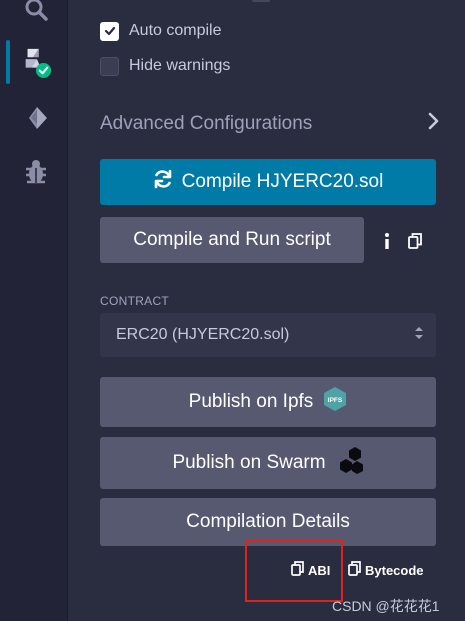 This screenshot has width=465, height=621. I want to click on contract-select-value: ERC20 (HJYERC20.sol), so click(203, 334).